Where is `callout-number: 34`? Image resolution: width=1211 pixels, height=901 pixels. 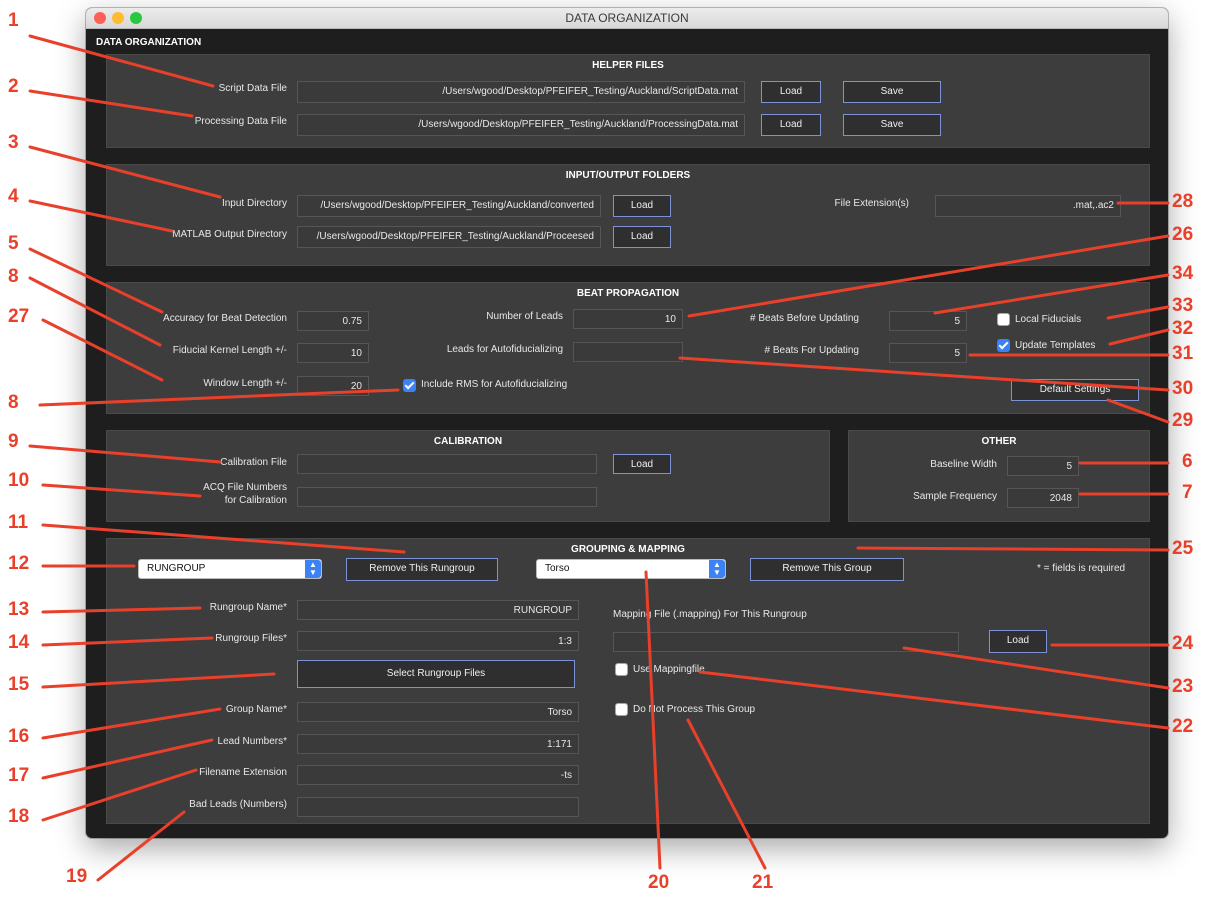
callout-number: 34 is located at coordinates (1183, 273).